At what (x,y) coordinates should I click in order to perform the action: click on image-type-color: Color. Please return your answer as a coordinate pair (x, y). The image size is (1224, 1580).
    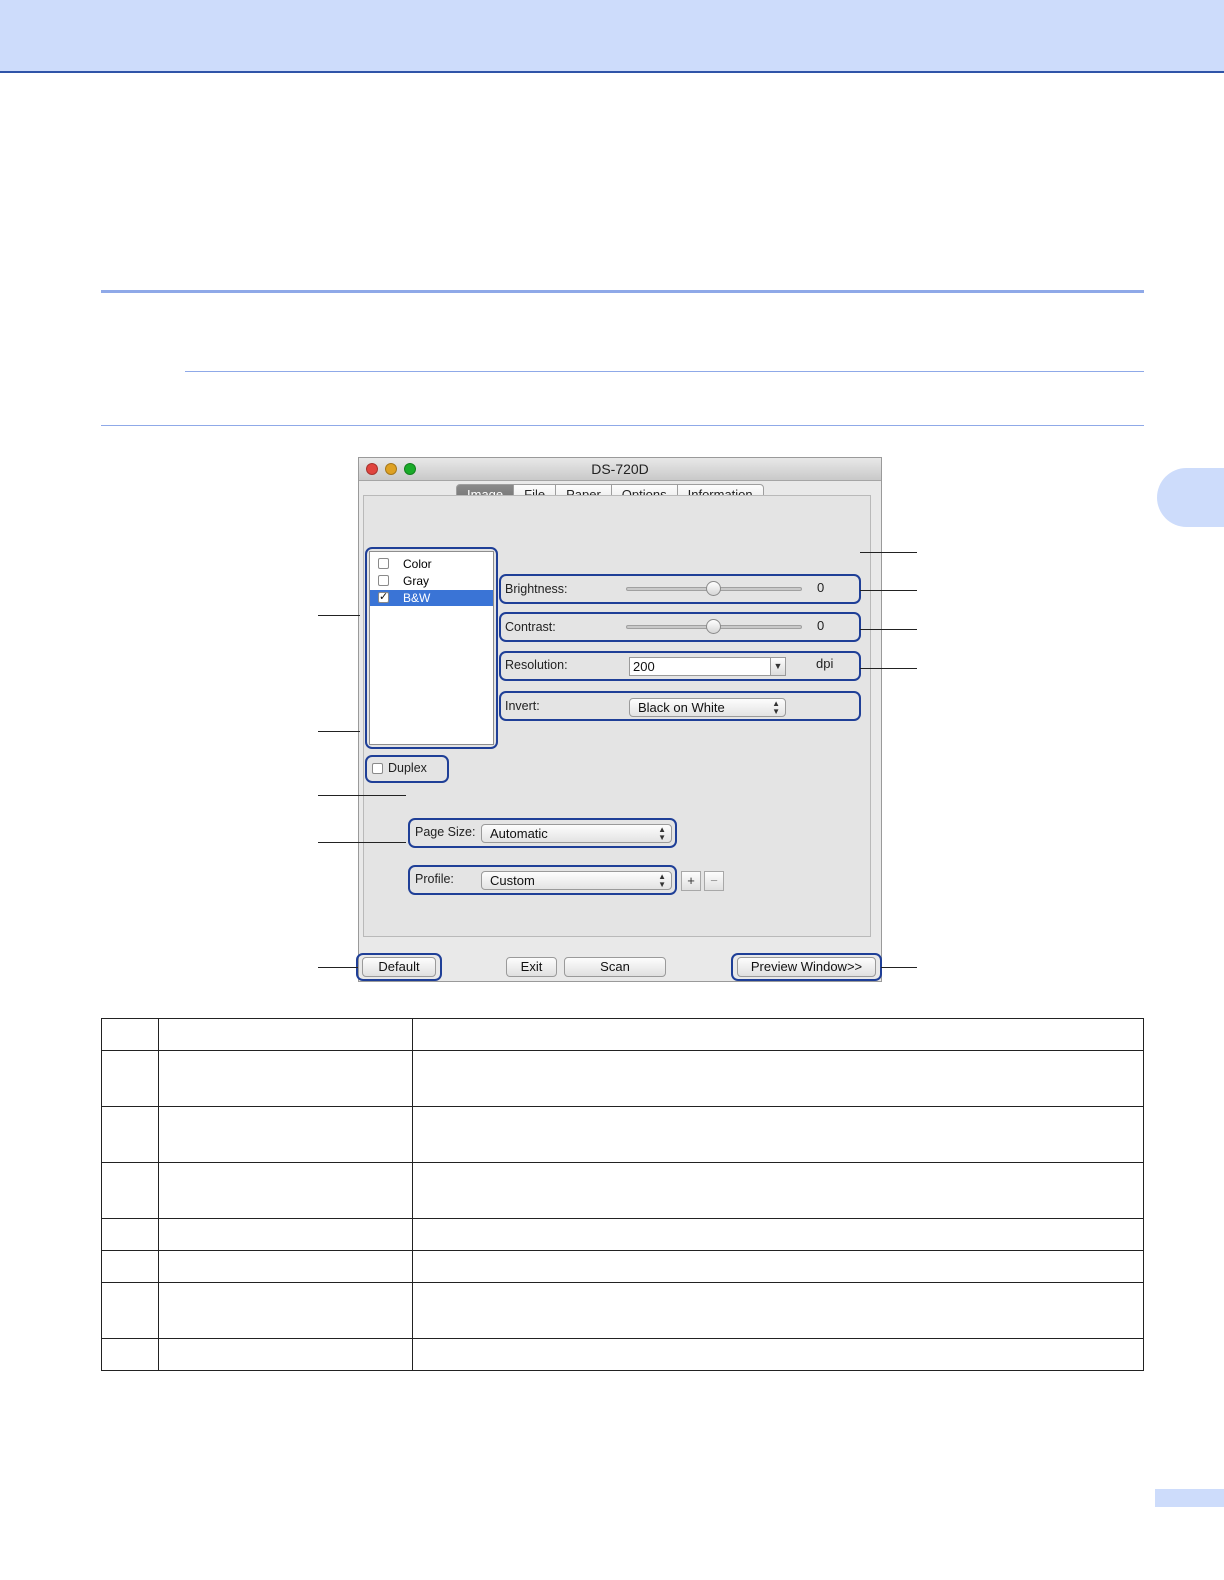
    Looking at the image, I should click on (431, 564).